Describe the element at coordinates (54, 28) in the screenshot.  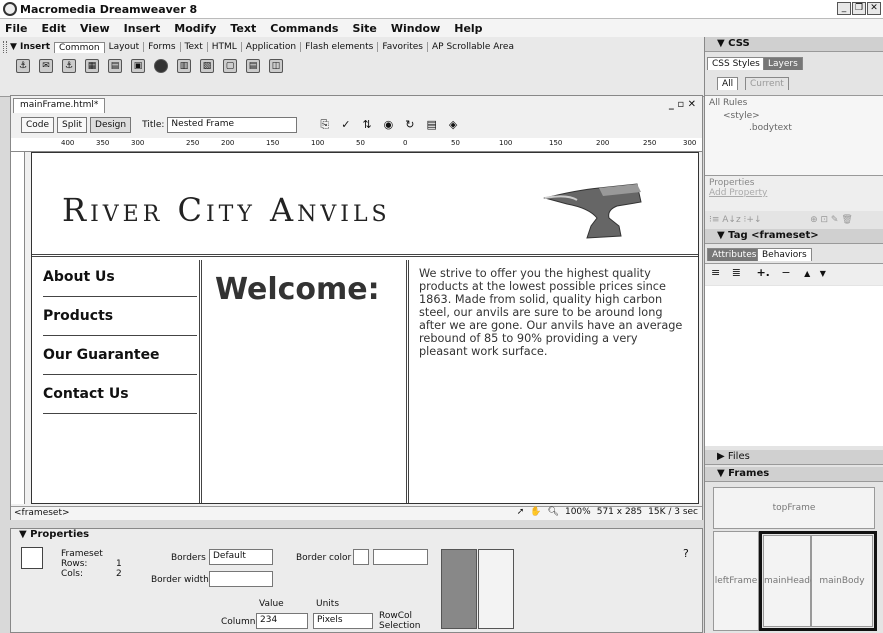
I see `menu-edit: Edit` at that location.